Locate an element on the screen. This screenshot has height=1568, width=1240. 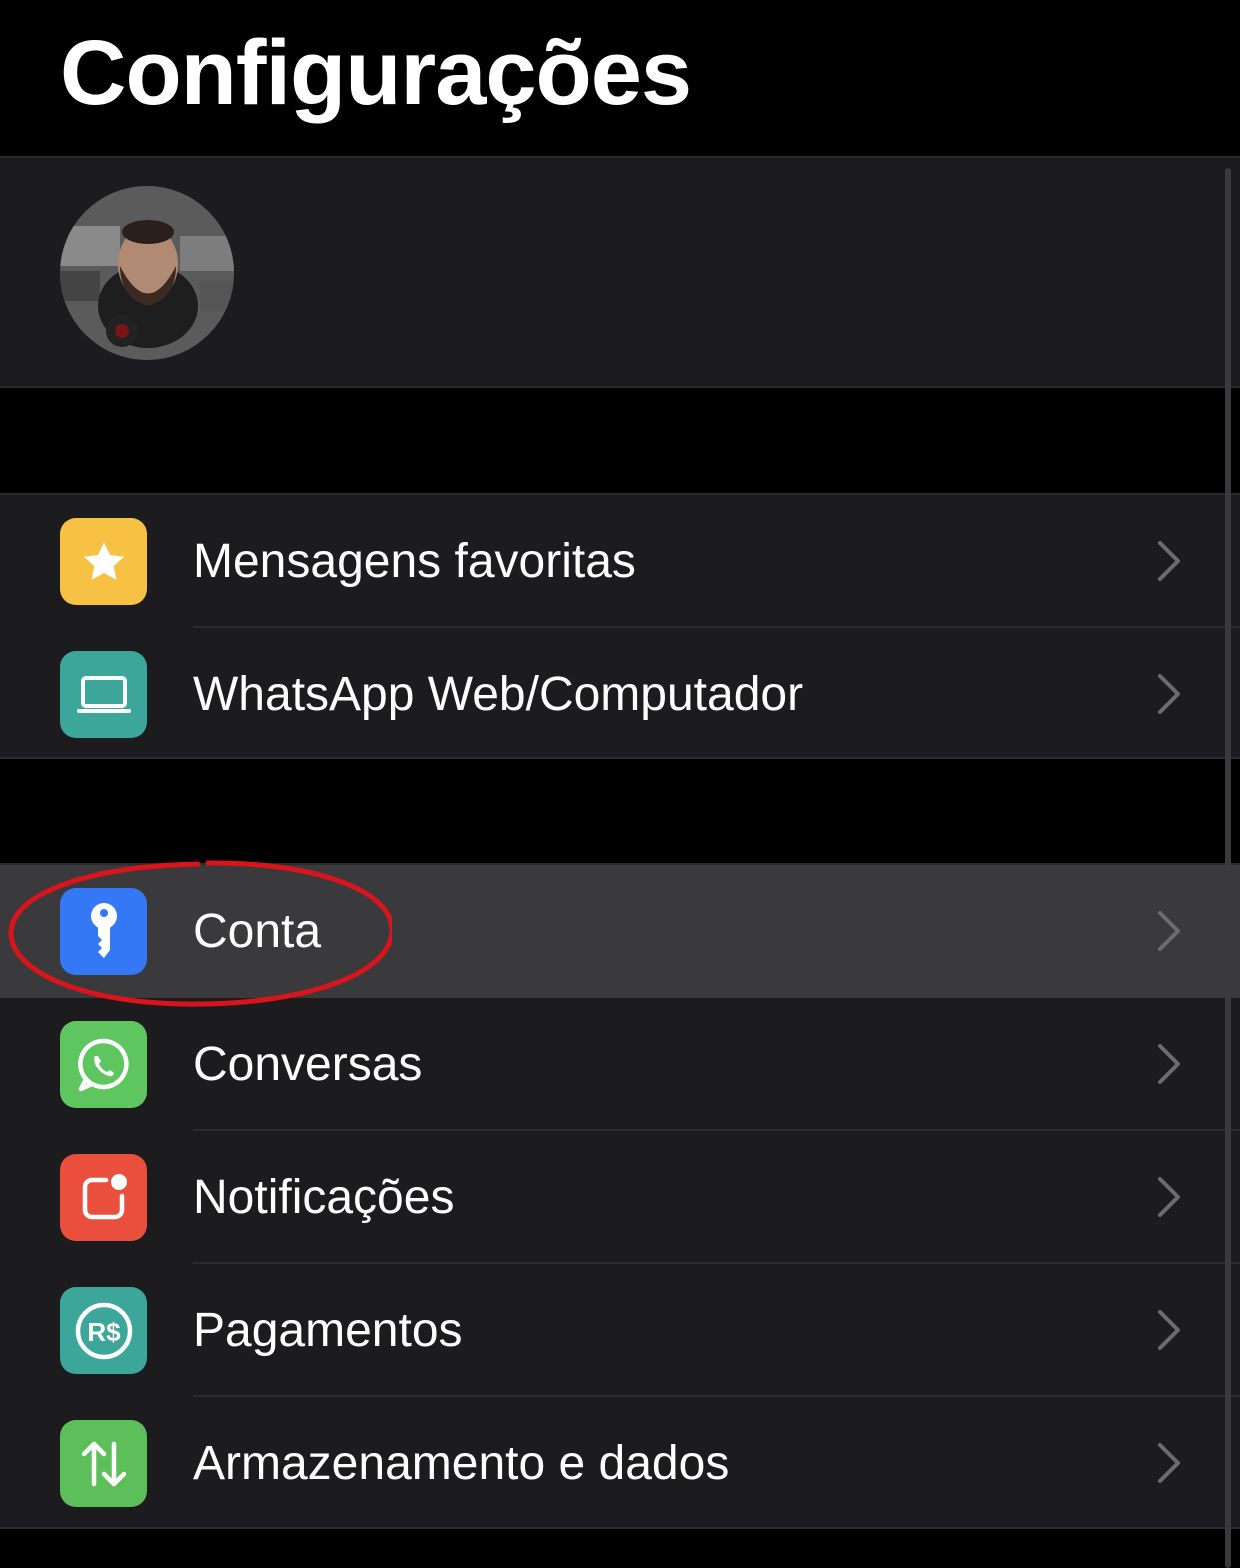
real-currency-icon: R$ is located at coordinates (103, 1330).